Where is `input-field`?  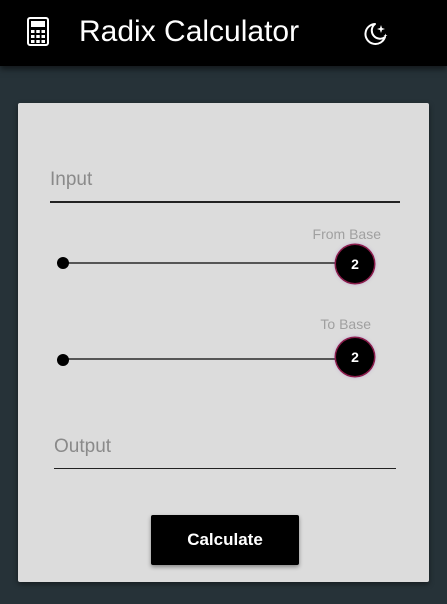
input-field is located at coordinates (225, 181).